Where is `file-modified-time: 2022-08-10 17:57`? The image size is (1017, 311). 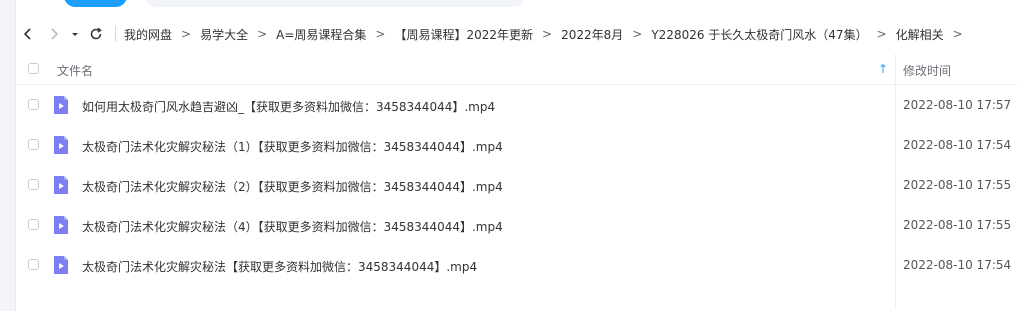 file-modified-time: 2022-08-10 17:57 is located at coordinates (957, 105).